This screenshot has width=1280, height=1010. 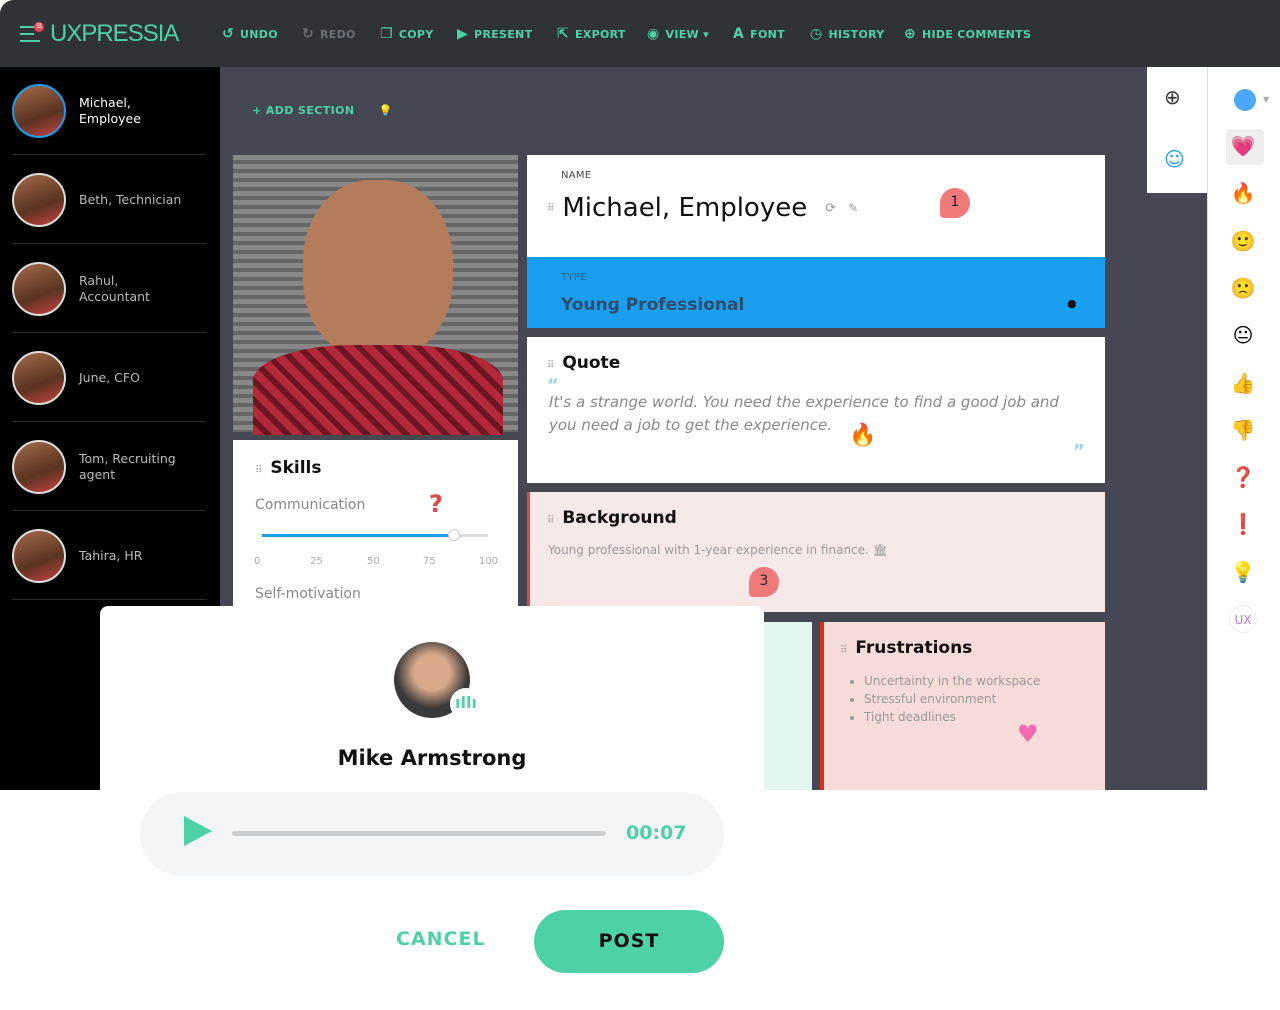 What do you see at coordinates (296, 468) in the screenshot?
I see `section-title: Skills` at bounding box center [296, 468].